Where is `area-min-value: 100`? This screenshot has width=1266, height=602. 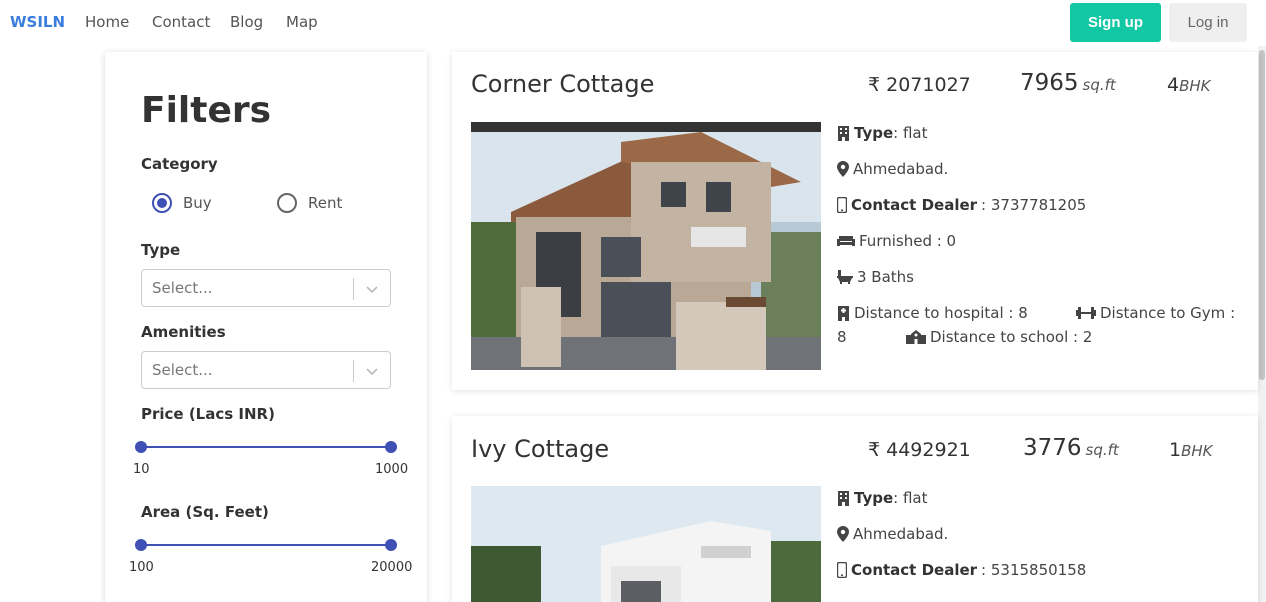 area-min-value: 100 is located at coordinates (141, 567).